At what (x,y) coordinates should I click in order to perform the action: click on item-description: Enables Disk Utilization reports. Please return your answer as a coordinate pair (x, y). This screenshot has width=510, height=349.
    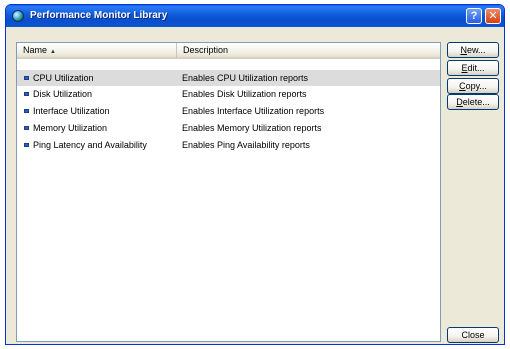
    Looking at the image, I should click on (244, 94).